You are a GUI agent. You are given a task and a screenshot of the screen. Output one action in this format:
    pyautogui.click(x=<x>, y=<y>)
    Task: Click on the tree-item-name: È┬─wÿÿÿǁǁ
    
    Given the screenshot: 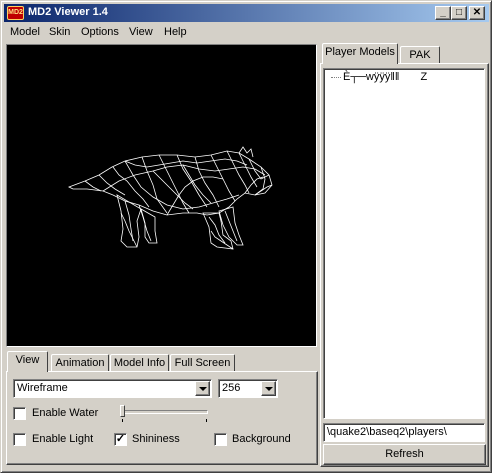 What is the action you would take?
    pyautogui.click(x=371, y=77)
    